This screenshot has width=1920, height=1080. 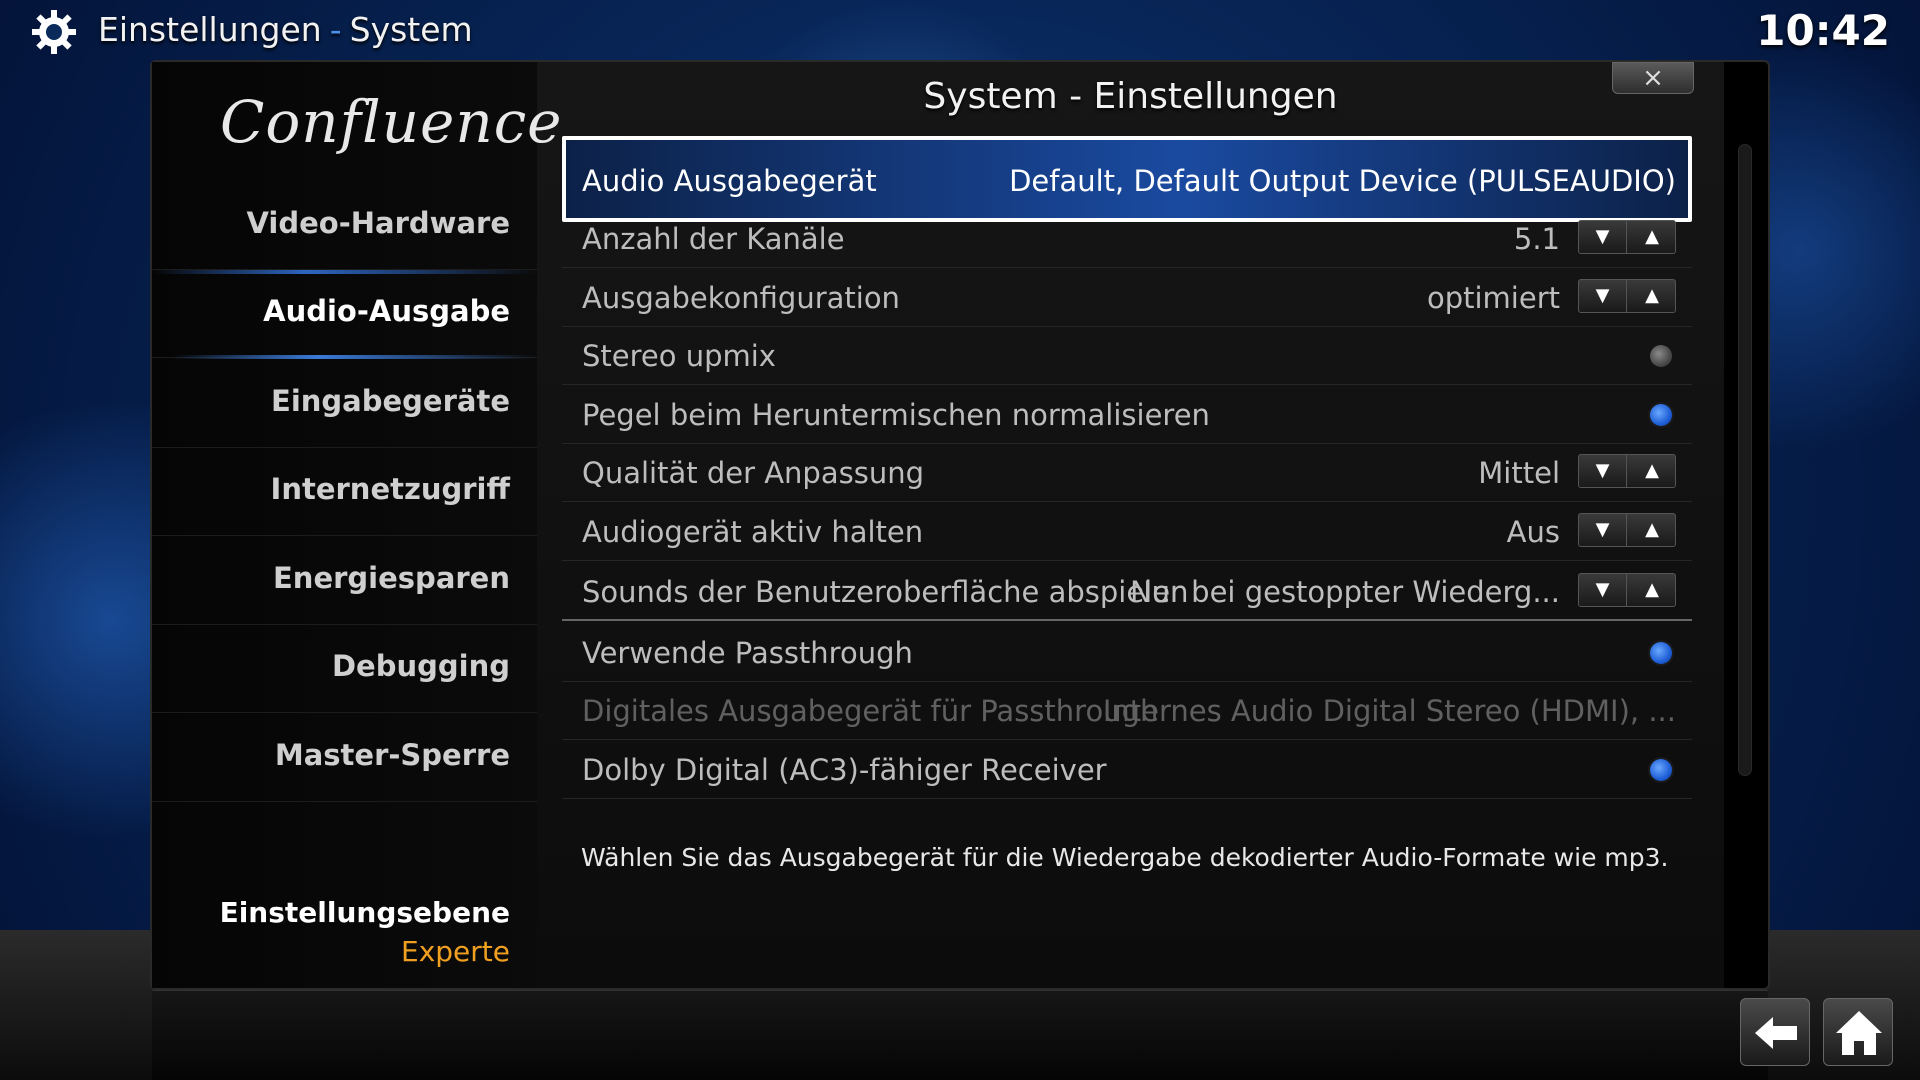 What do you see at coordinates (391, 578) in the screenshot?
I see `sidebar-item-label: Energiesparen` at bounding box center [391, 578].